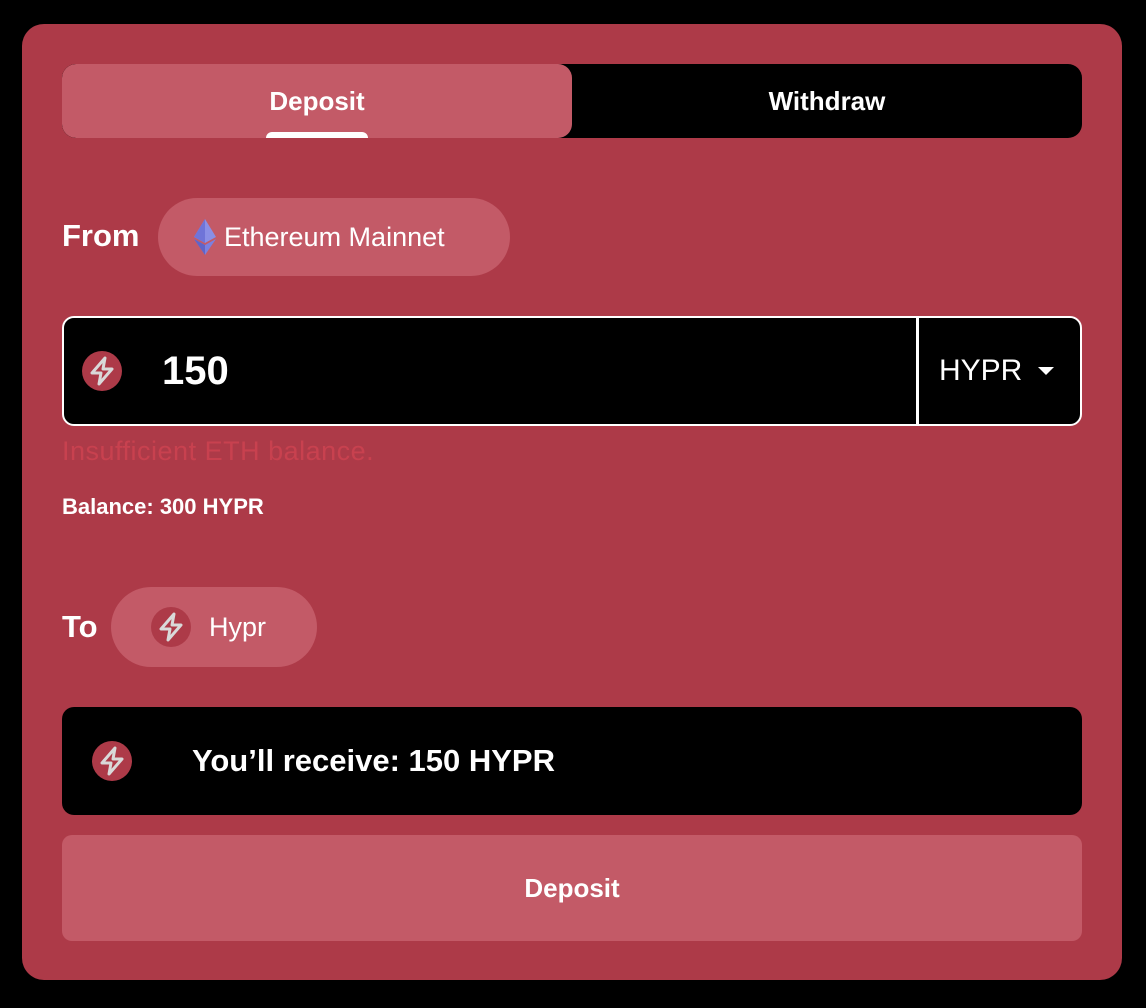 The width and height of the screenshot is (1146, 1008). I want to click on tab-bar: Deposit Withdraw, so click(572, 101).